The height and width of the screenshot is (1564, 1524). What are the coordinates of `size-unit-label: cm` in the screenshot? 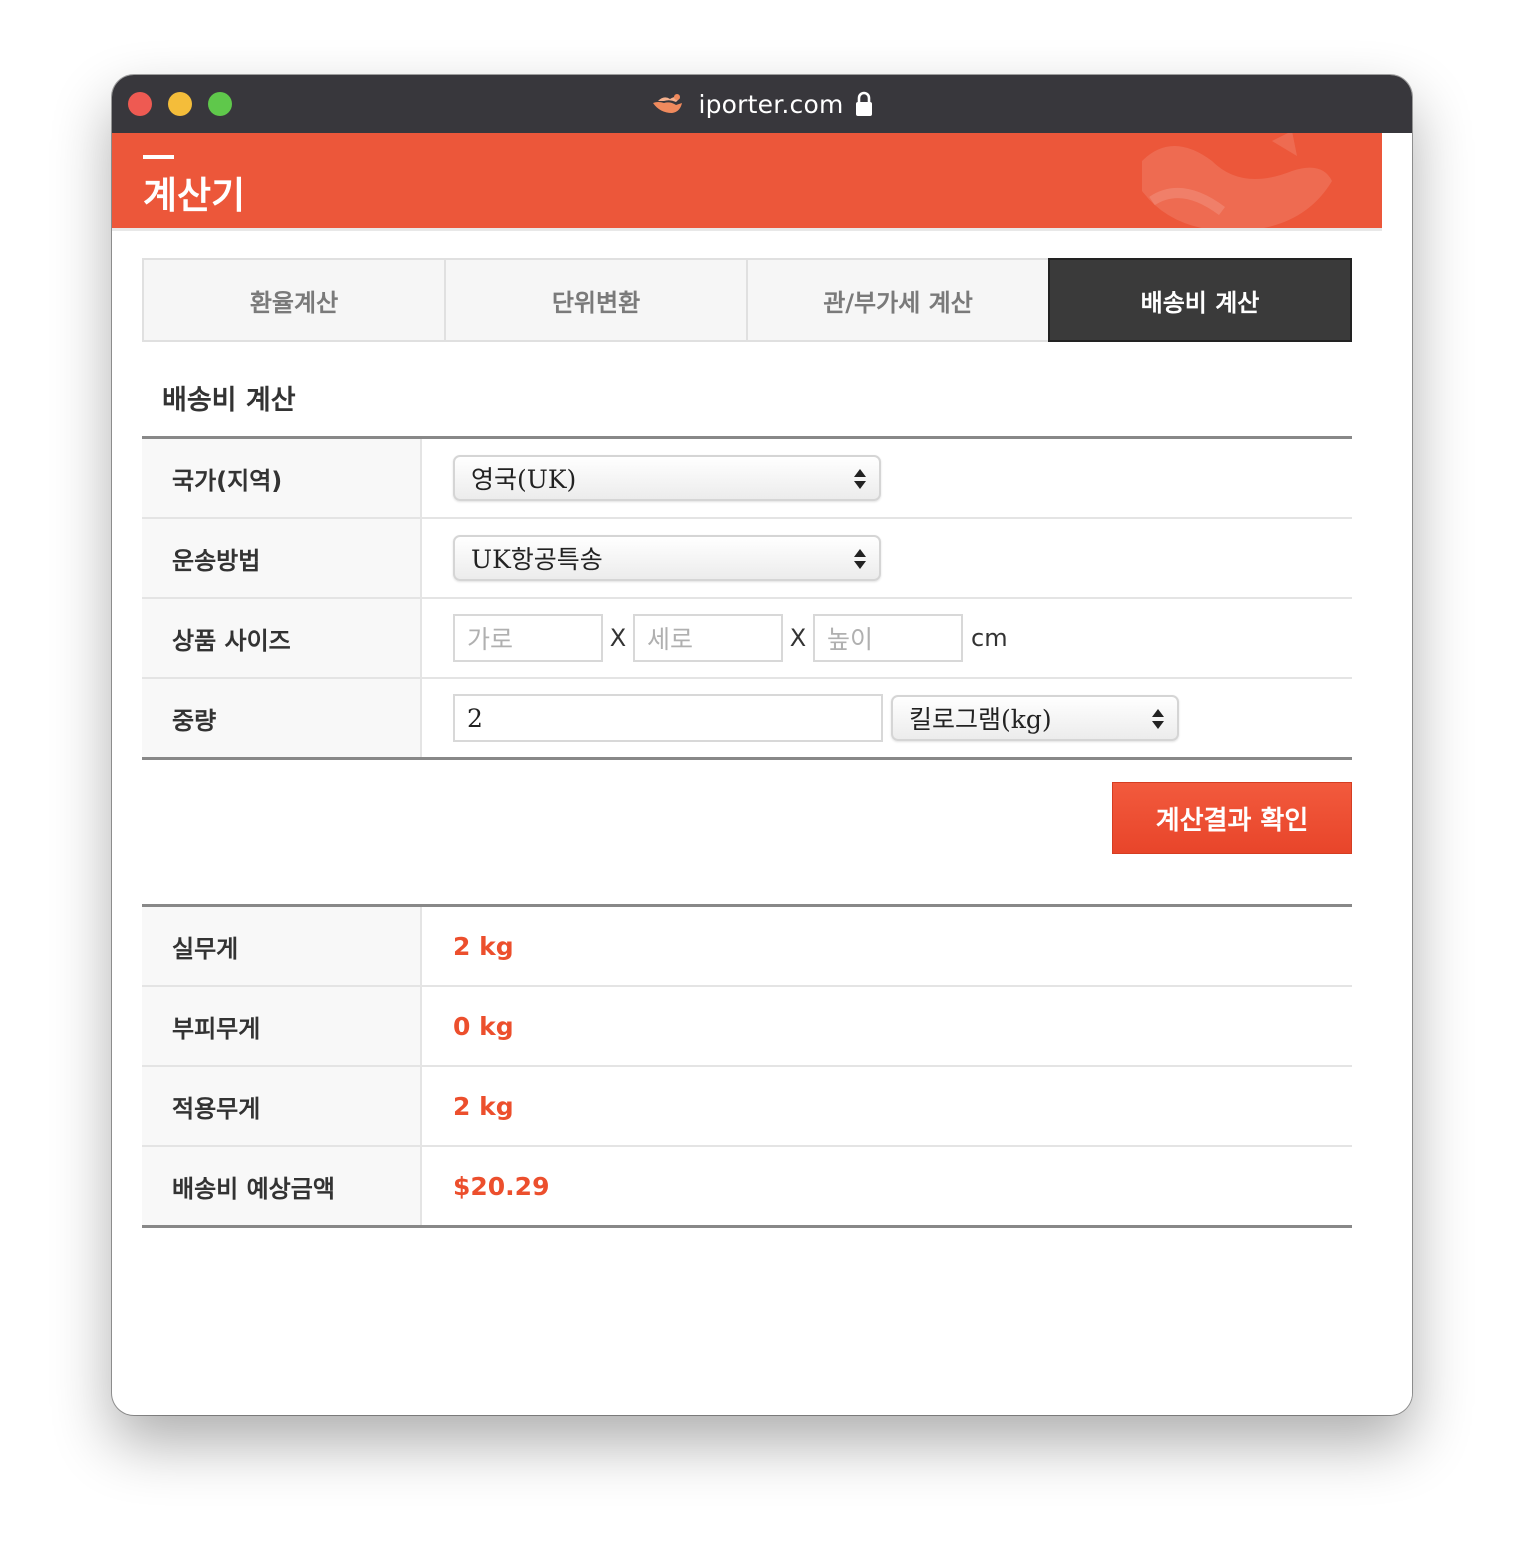 It's located at (989, 638).